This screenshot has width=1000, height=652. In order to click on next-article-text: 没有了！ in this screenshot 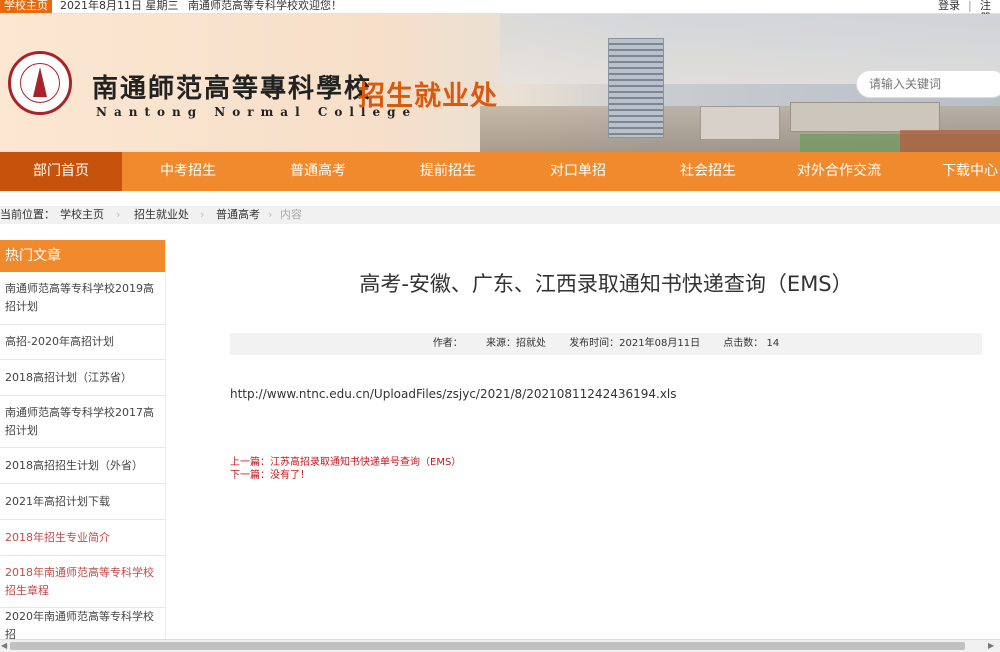, I will do `click(290, 475)`.